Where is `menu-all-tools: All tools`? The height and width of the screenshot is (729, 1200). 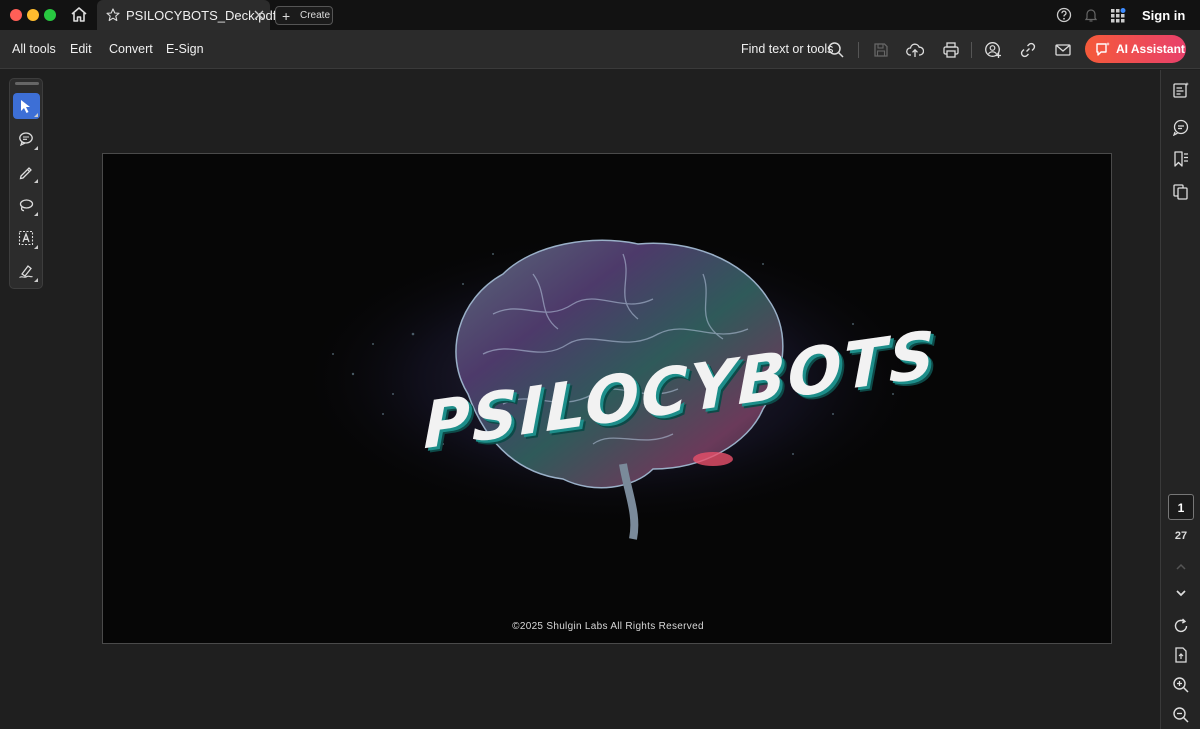 menu-all-tools: All tools is located at coordinates (34, 49).